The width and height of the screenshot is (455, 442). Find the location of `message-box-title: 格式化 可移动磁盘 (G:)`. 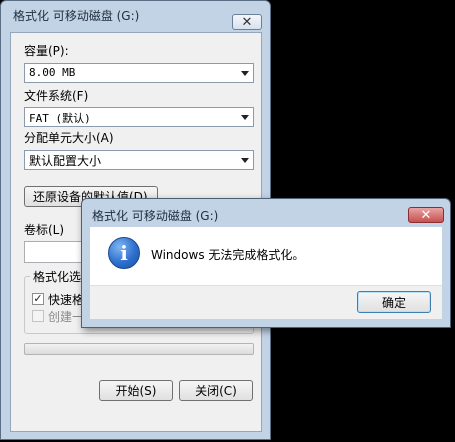

message-box-title: 格式化 可移动磁盘 (G:) is located at coordinates (155, 216).